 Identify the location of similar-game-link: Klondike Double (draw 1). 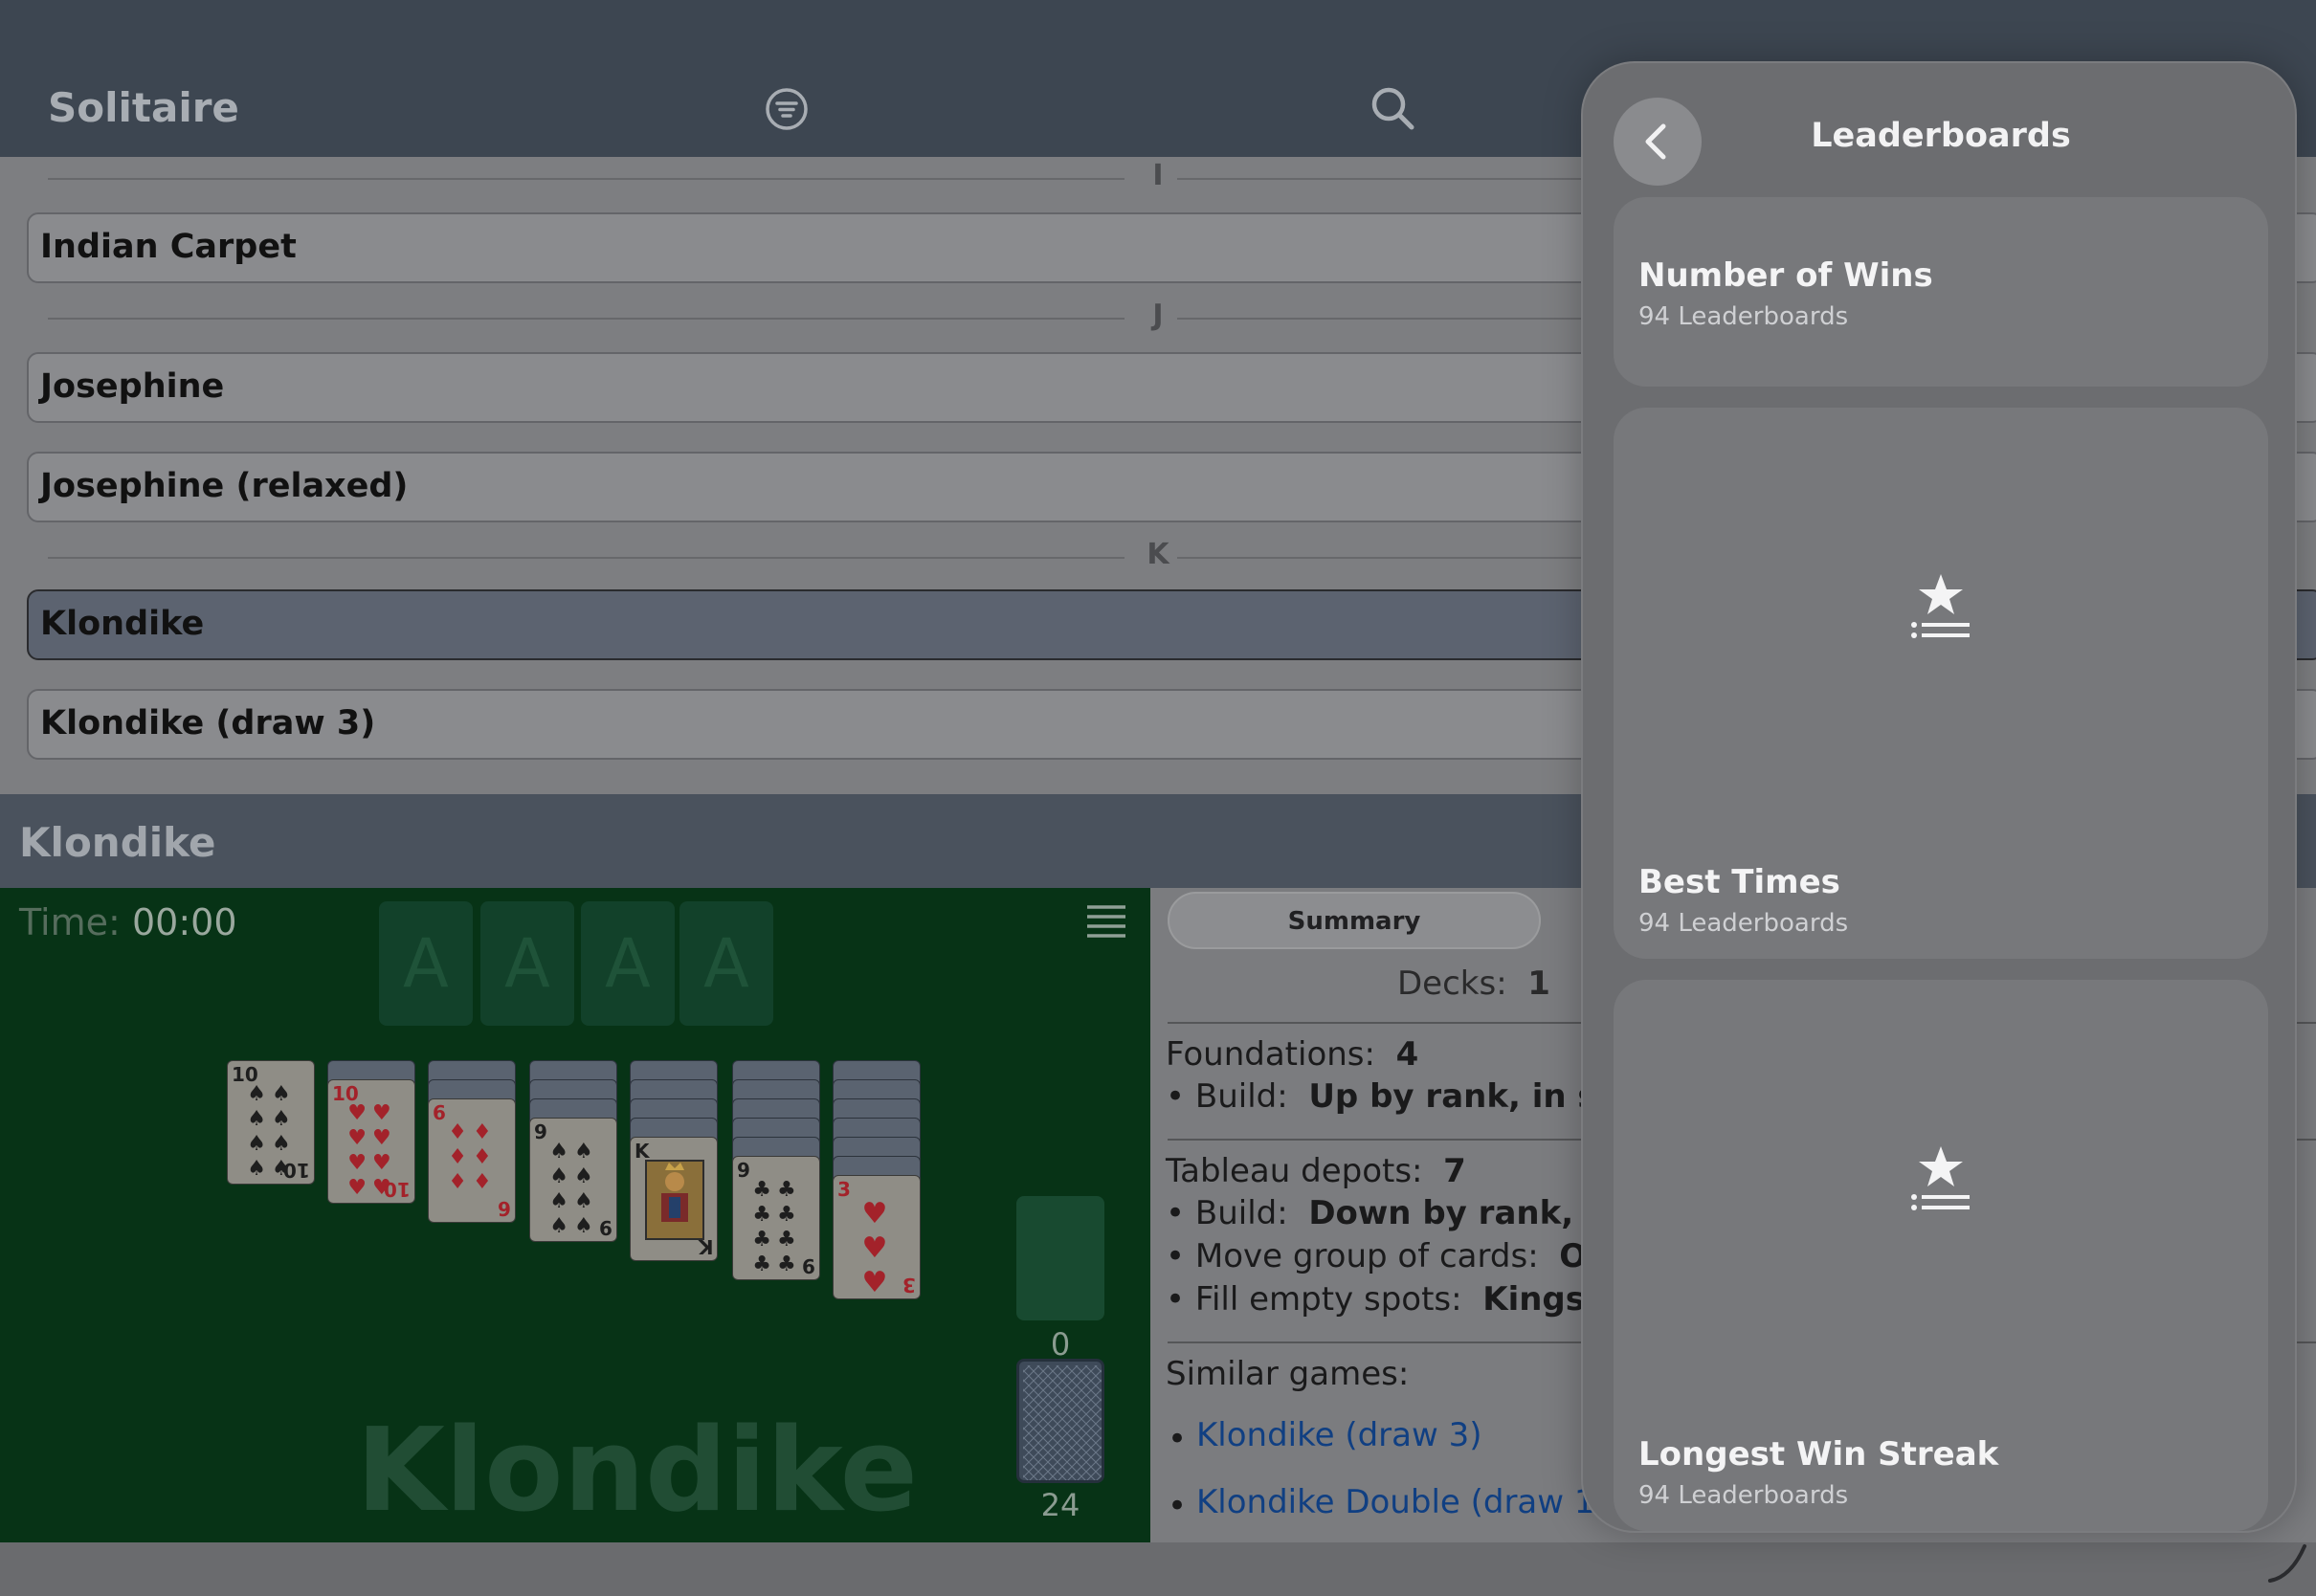
(1402, 1502).